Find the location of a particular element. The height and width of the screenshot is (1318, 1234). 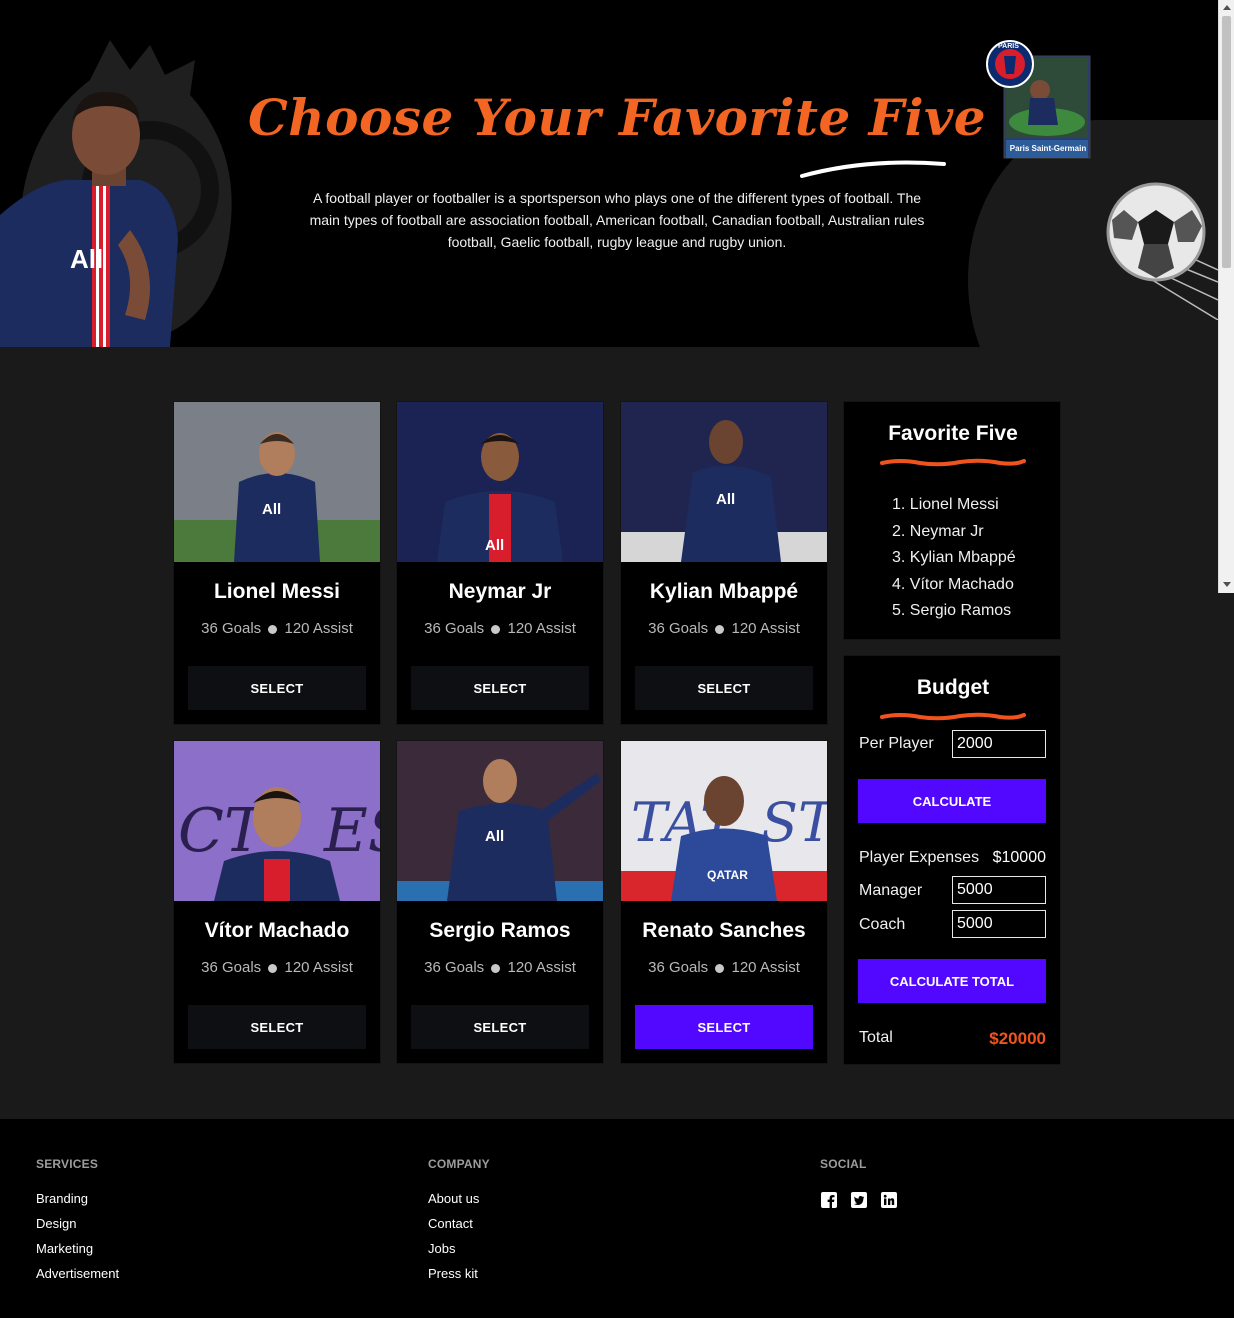

footer-services-heading: SERVICES is located at coordinates (67, 1164).